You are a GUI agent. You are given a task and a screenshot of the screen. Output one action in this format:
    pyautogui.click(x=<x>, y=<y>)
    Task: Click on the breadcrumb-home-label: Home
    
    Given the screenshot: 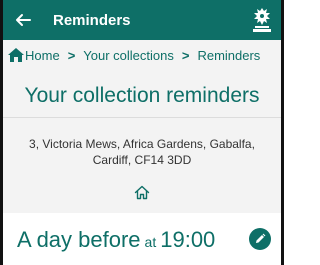 What is the action you would take?
    pyautogui.click(x=42, y=55)
    